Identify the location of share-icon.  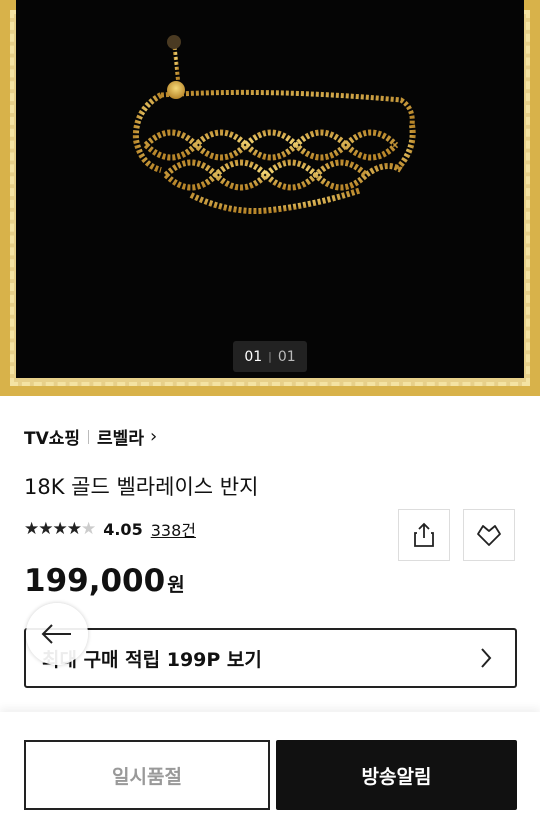
(424, 534).